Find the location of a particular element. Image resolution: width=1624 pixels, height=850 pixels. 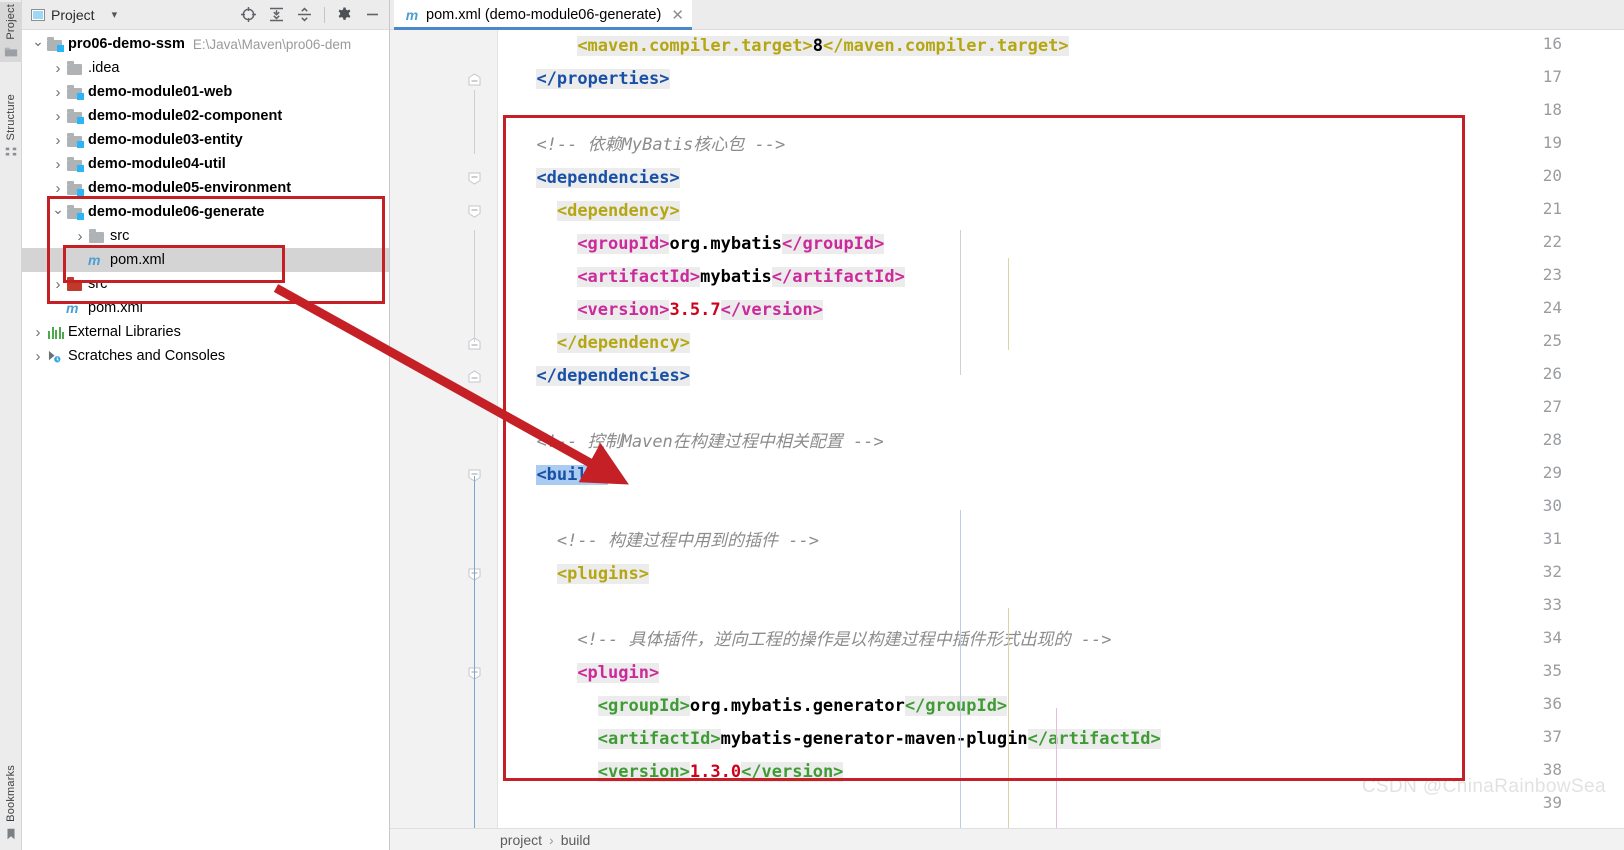

structure-icon is located at coordinates (11, 152).